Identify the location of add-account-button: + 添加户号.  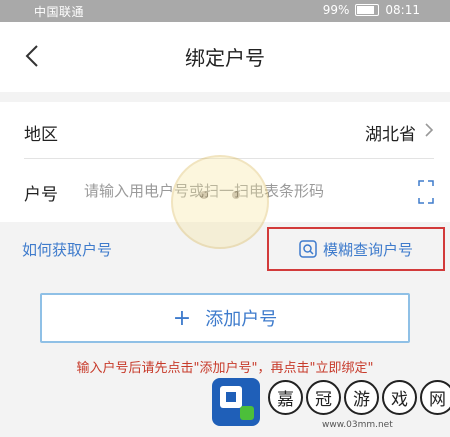
(225, 318).